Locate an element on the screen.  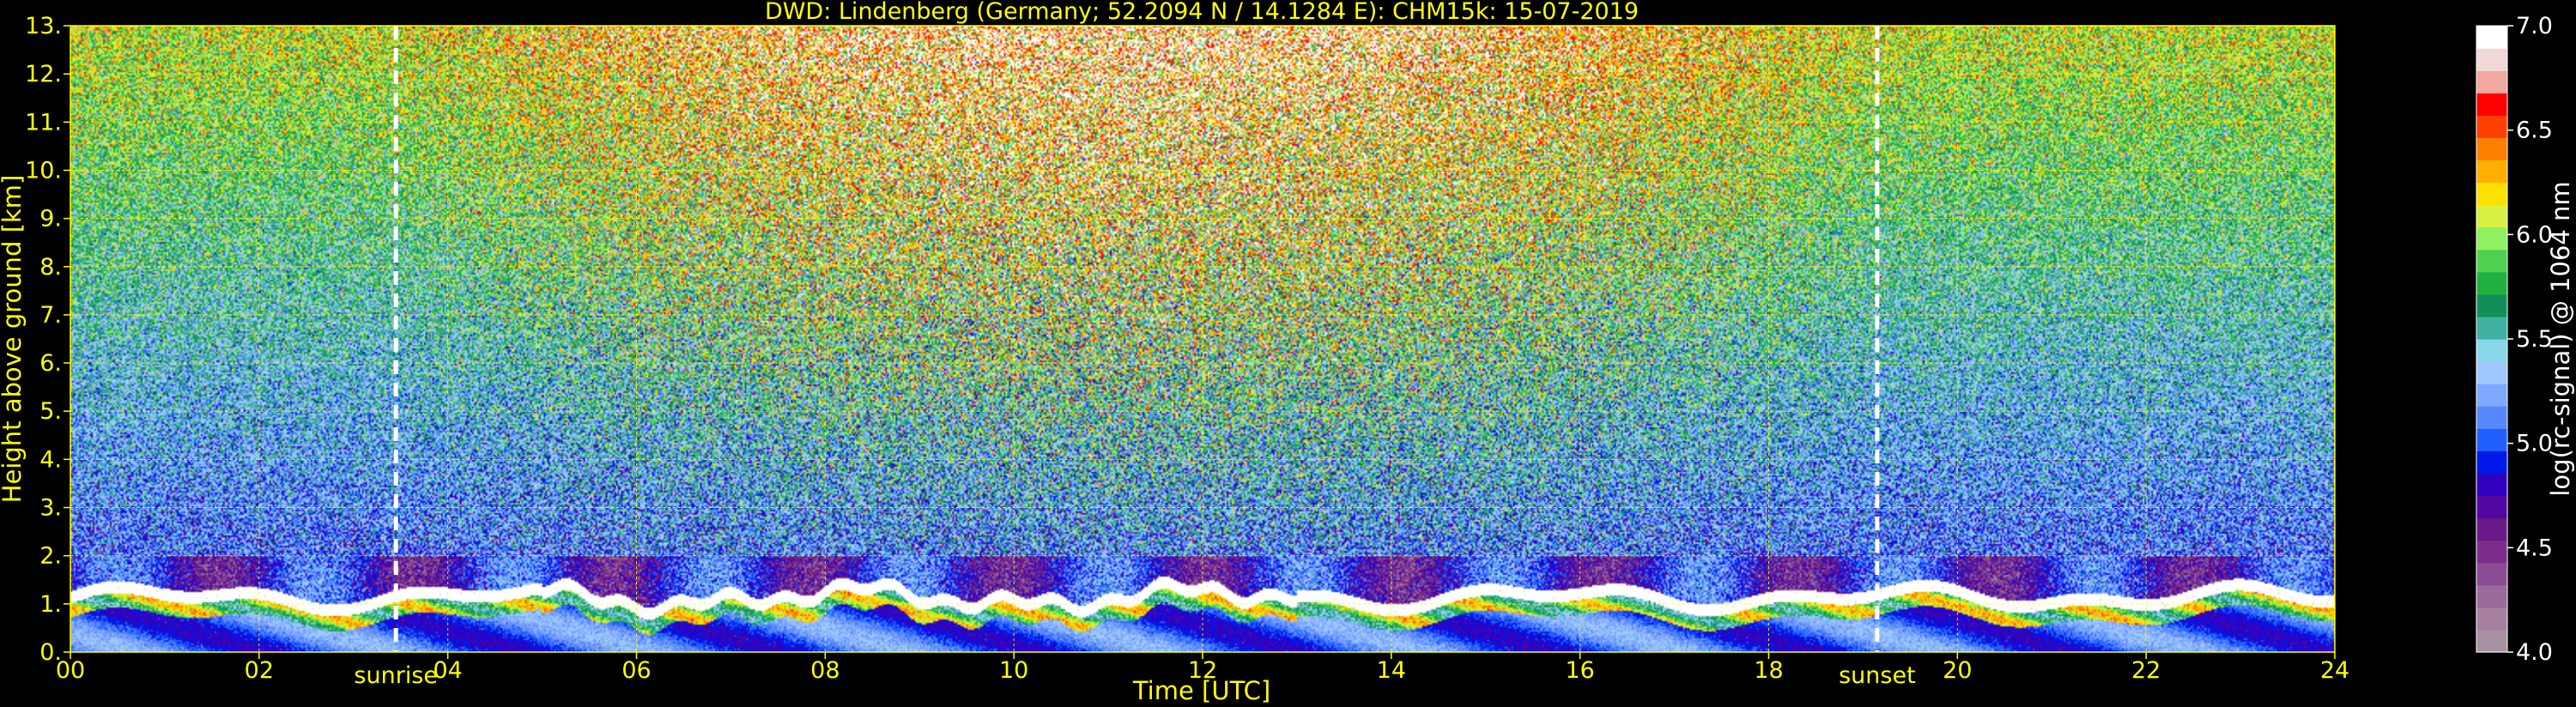
x-tick-label: 14 is located at coordinates (1391, 670).